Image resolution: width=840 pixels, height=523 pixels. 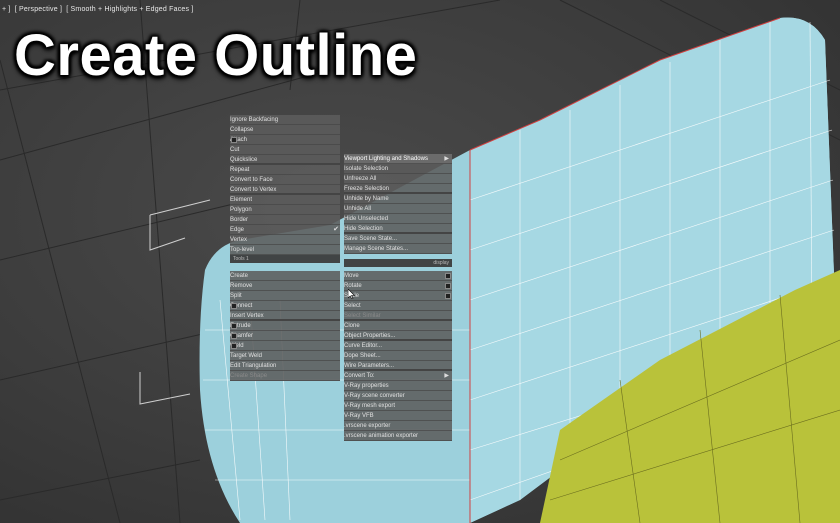 I want to click on menu-item-label: V-Ray scene converter, so click(x=374, y=396).